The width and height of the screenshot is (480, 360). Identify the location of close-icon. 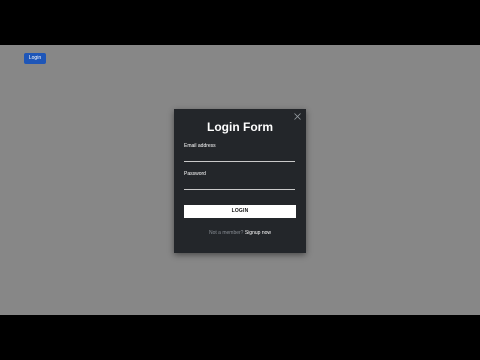
(297, 116).